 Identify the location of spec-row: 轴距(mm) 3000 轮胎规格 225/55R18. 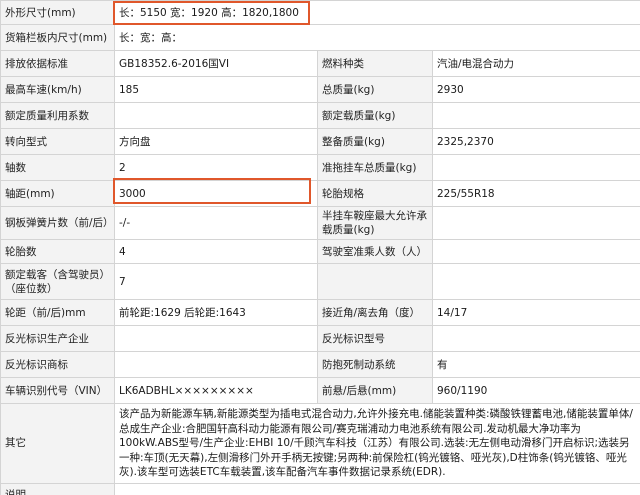
(320, 193).